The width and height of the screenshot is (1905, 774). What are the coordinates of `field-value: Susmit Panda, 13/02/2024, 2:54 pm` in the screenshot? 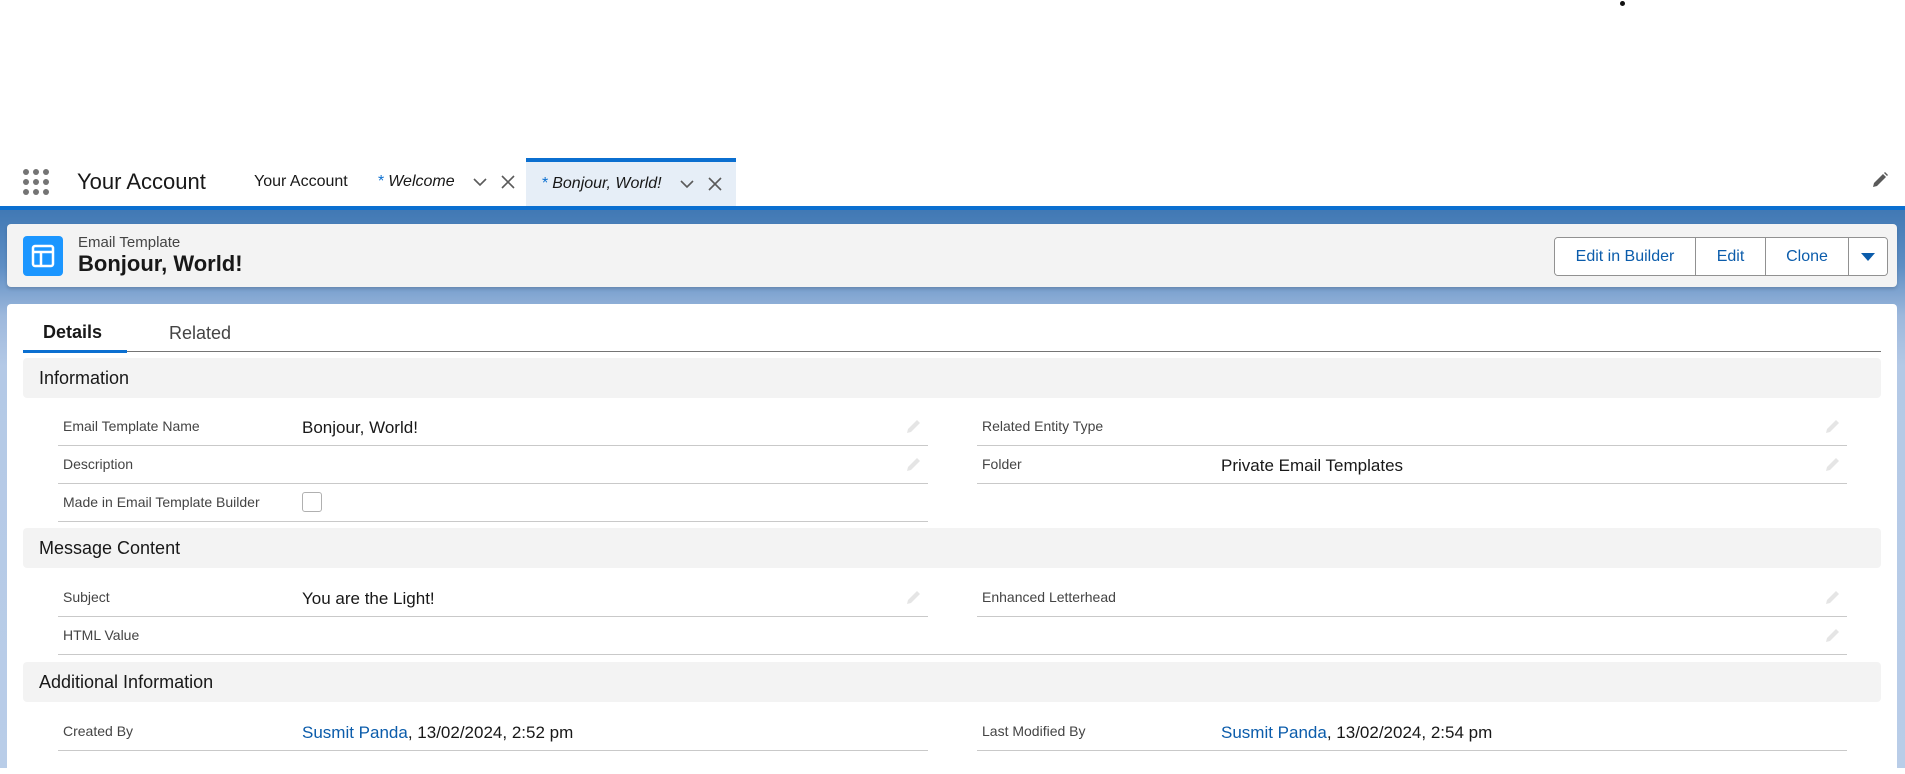 It's located at (1356, 733).